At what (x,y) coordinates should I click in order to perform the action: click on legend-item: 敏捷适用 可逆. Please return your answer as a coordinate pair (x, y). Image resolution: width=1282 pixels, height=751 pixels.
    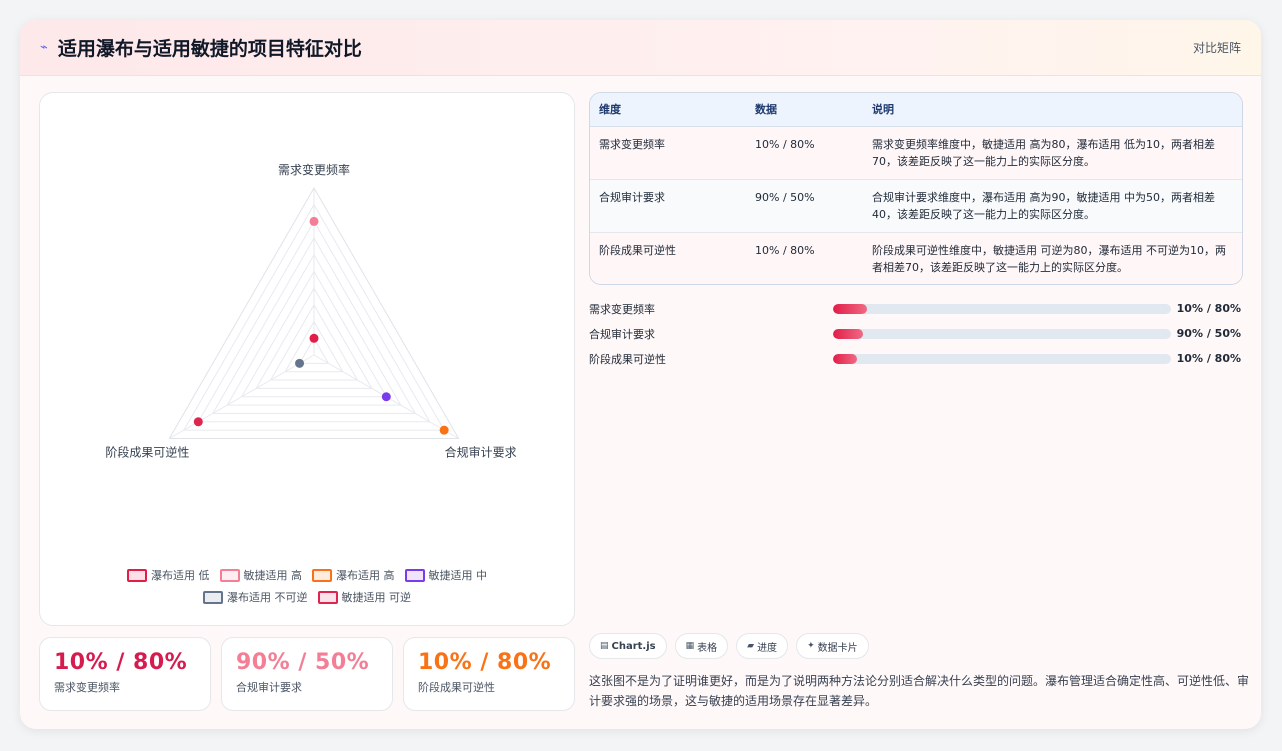
    Looking at the image, I should click on (364, 597).